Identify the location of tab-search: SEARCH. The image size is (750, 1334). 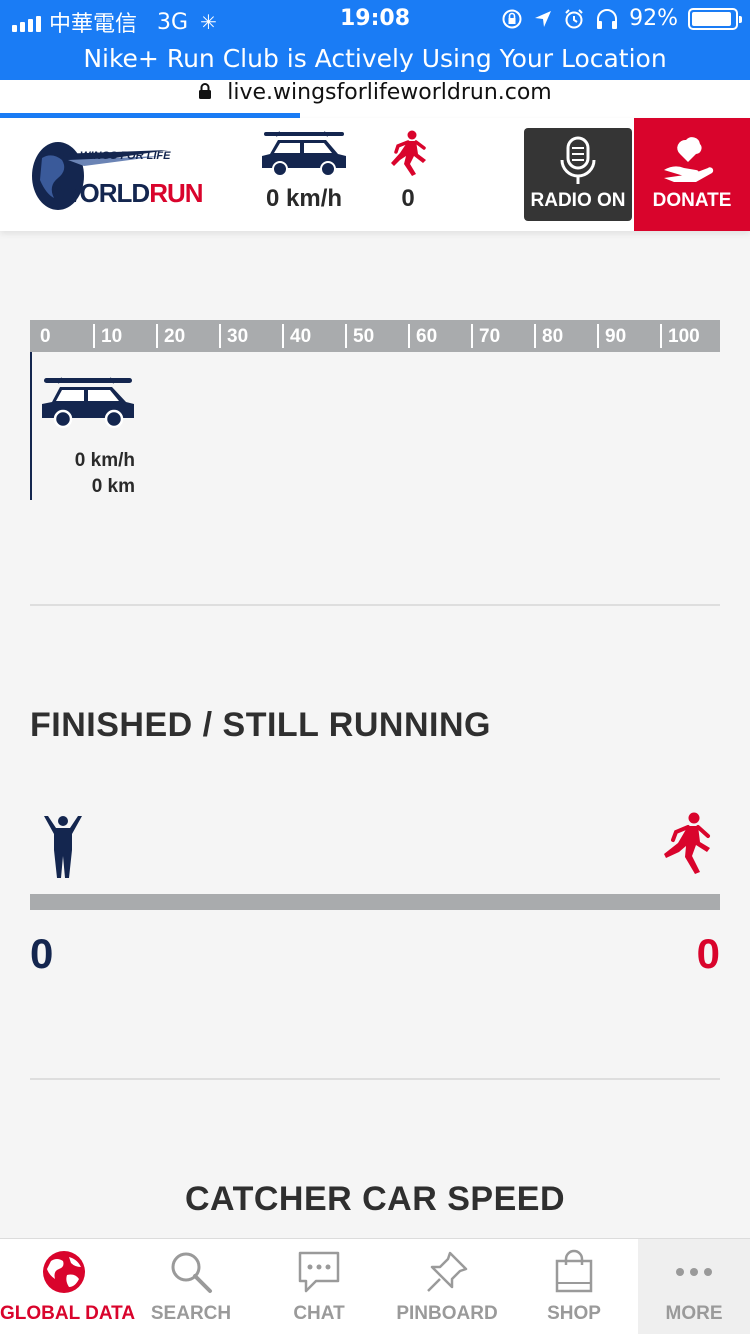
(191, 1286).